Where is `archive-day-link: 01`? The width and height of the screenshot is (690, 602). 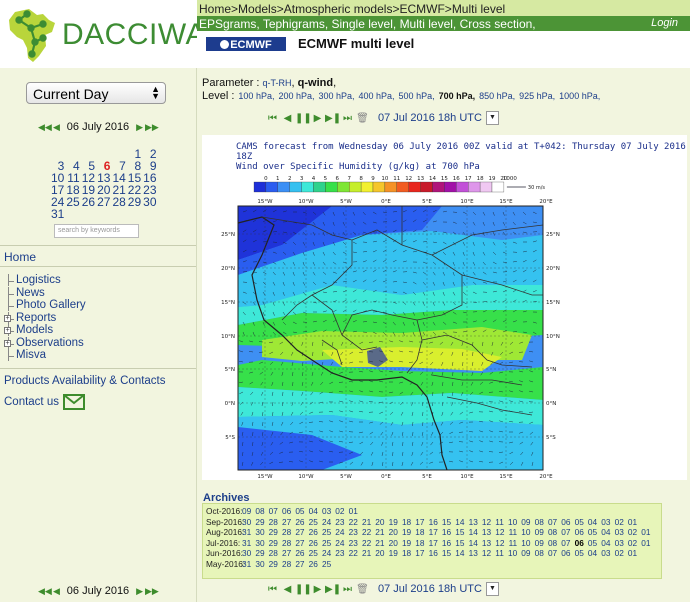 archive-day-link: 01 is located at coordinates (645, 532).